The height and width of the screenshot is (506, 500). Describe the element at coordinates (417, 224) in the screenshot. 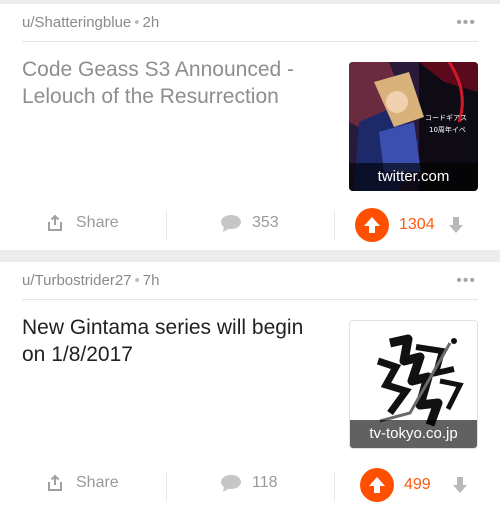

I see `score: 1304` at that location.